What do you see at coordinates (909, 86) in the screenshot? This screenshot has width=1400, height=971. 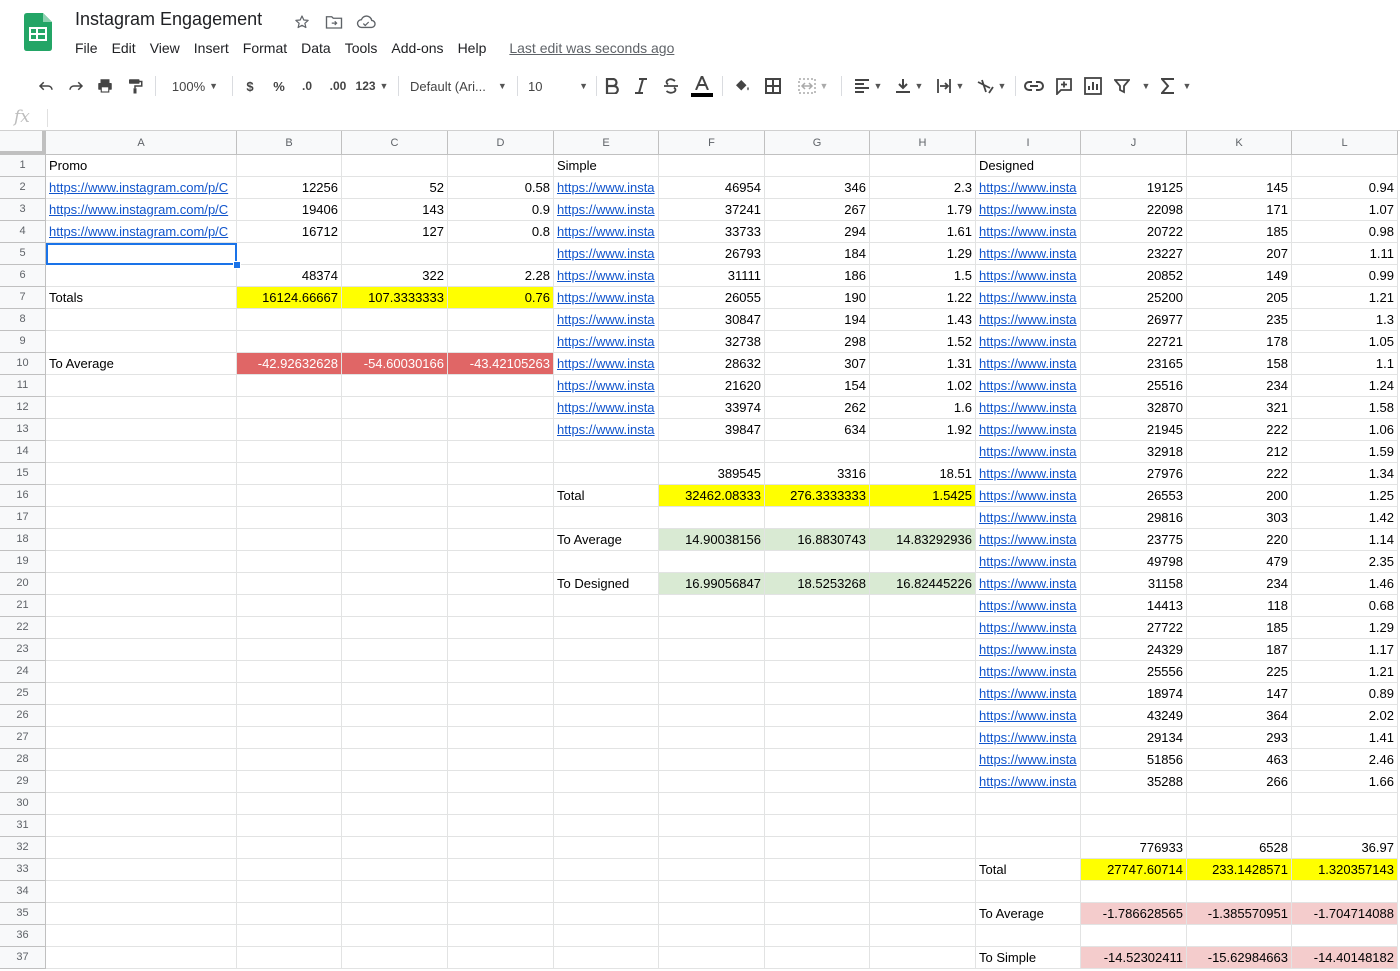 I see `vertical-align-button: ▼` at bounding box center [909, 86].